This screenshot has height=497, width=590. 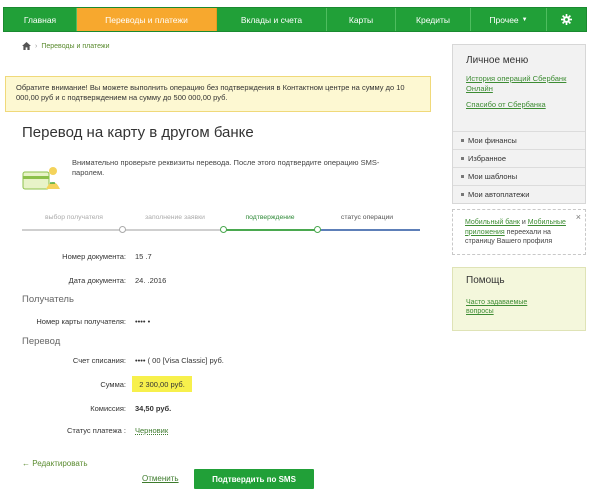 I want to click on nav-item-cards: Карты, so click(x=361, y=19).